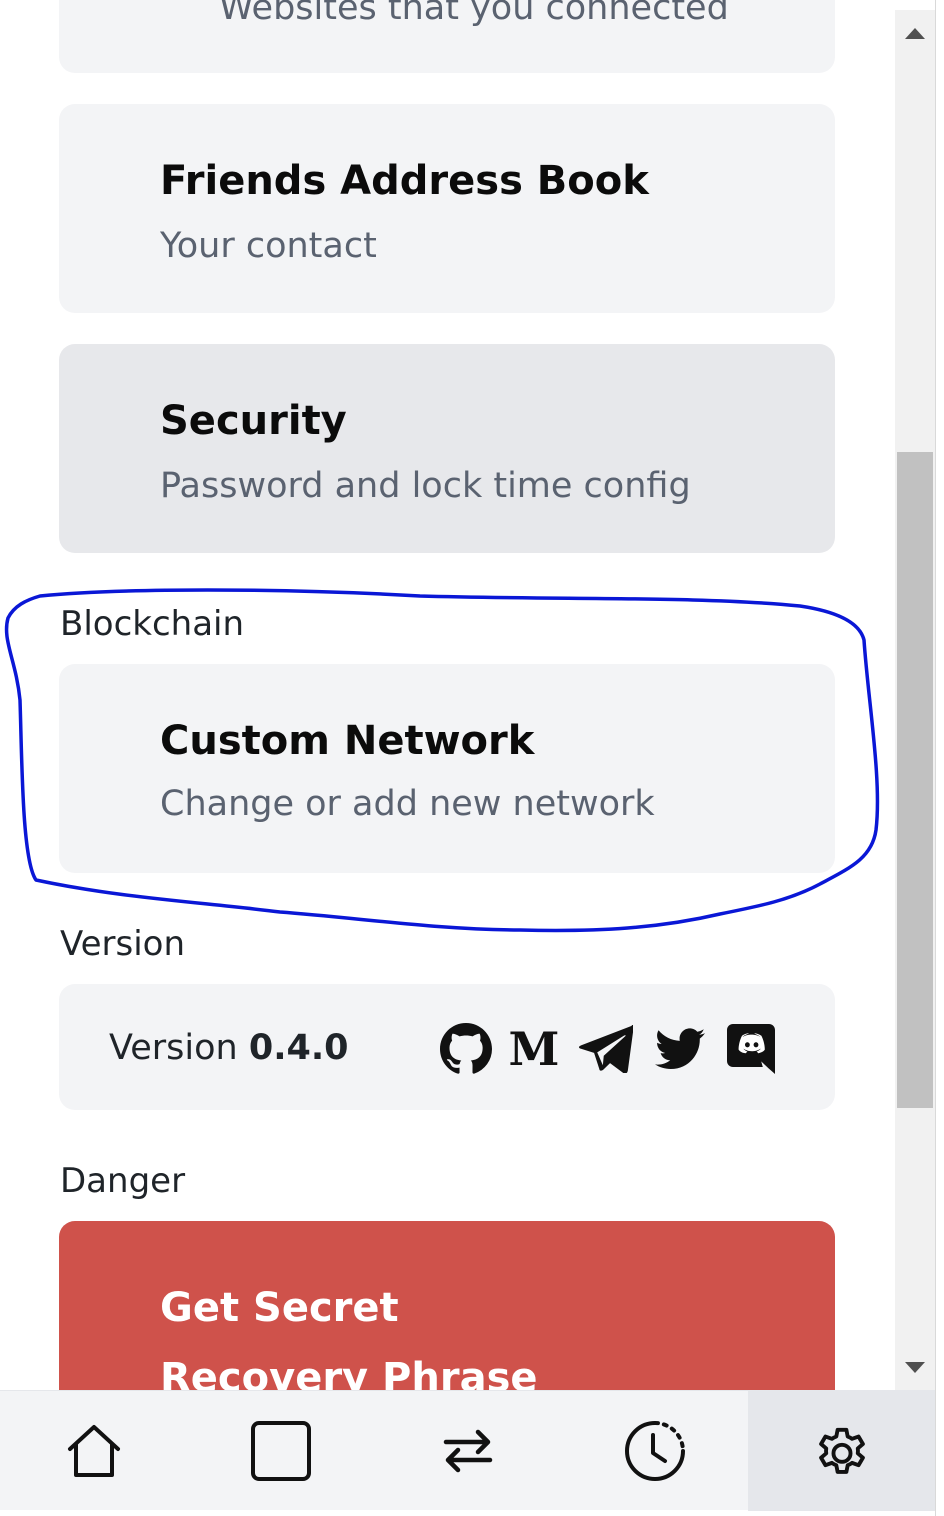  I want to click on scroll-down-arrow-icon, so click(915, 1367).